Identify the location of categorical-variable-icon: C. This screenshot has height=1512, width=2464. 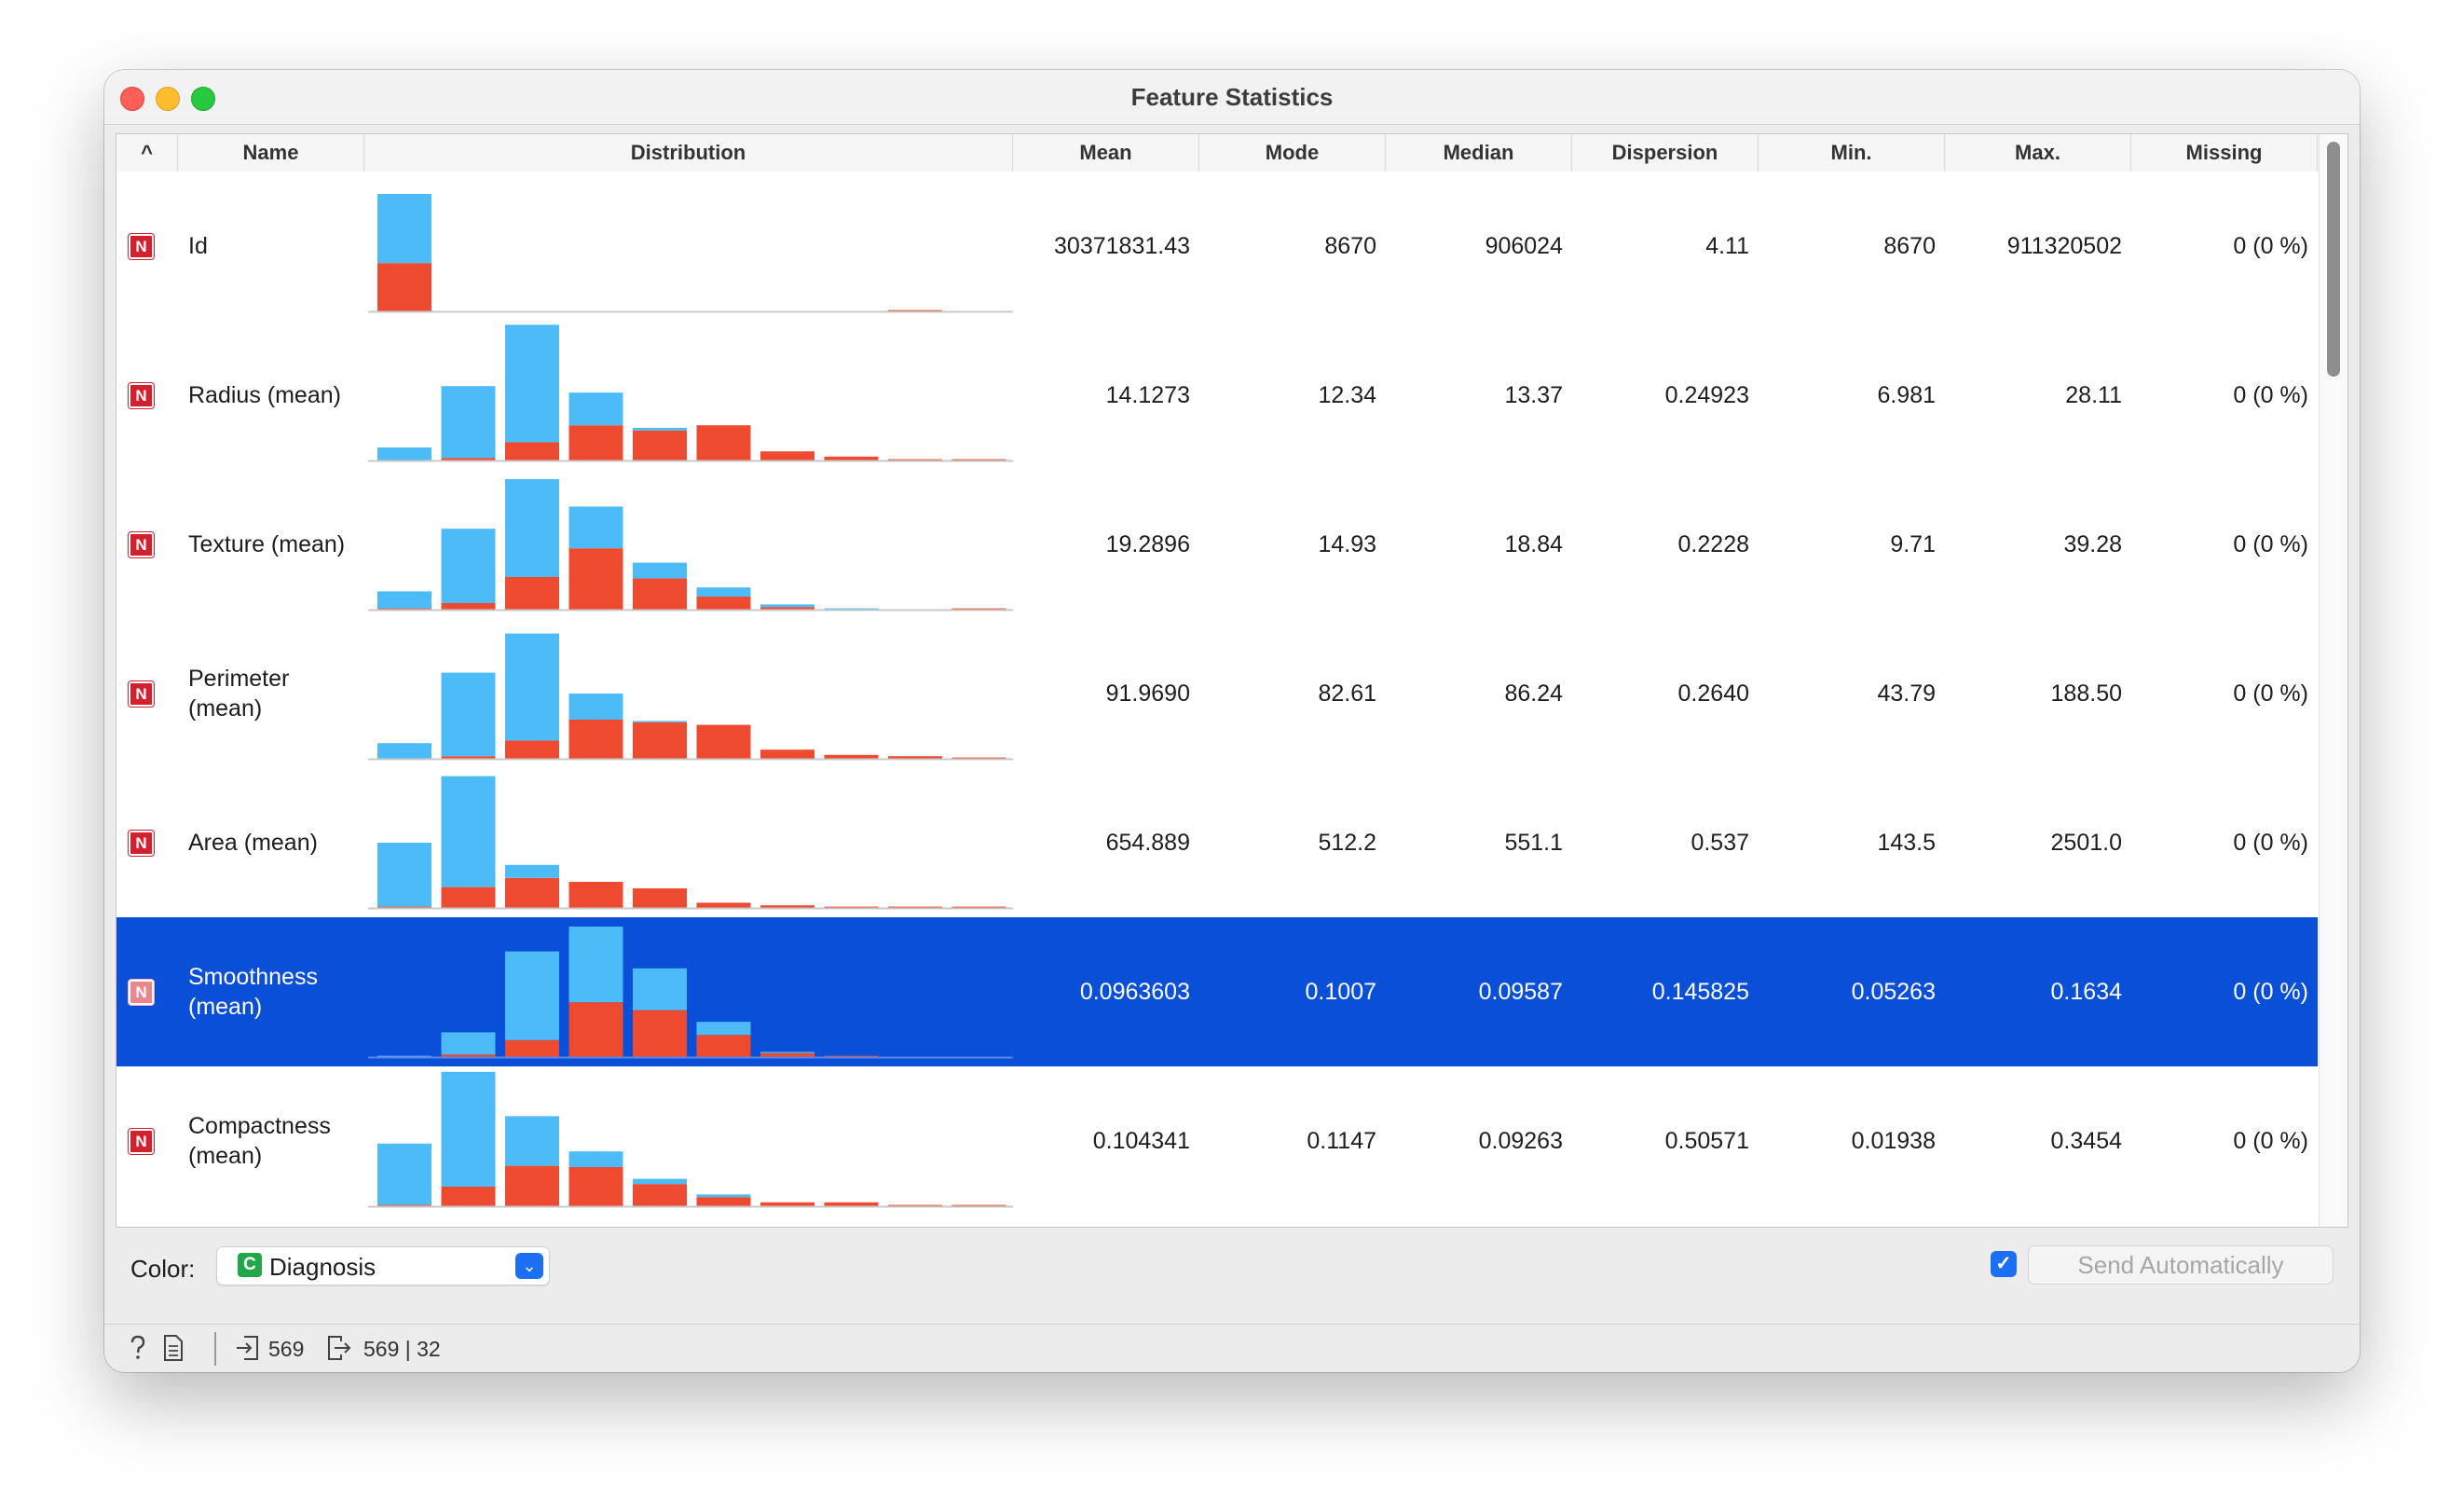
(250, 1265).